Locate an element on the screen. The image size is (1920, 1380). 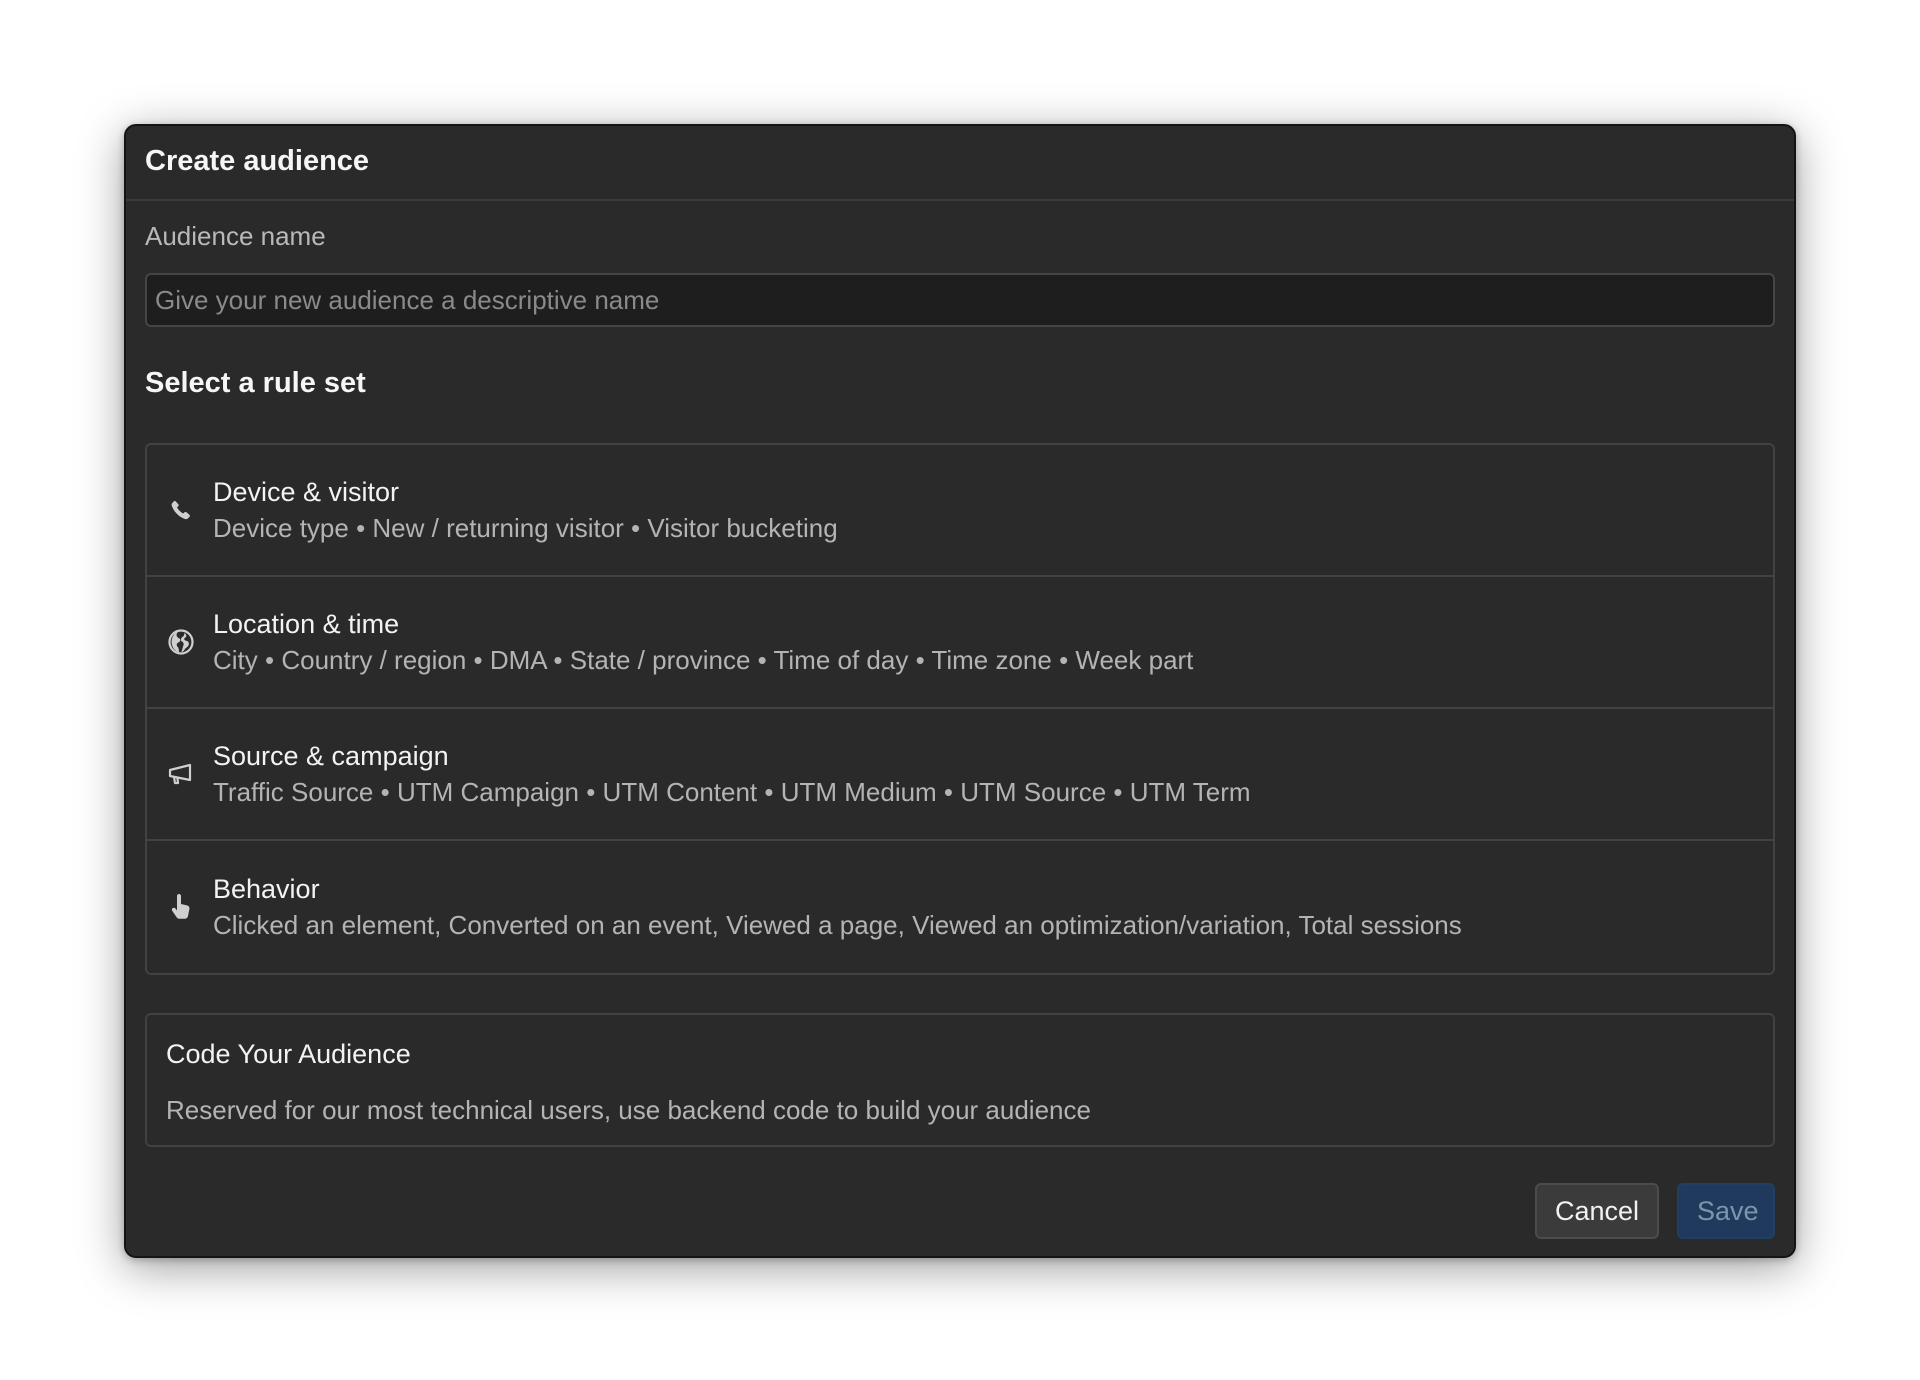
cancel-button: Cancel is located at coordinates (1597, 1211).